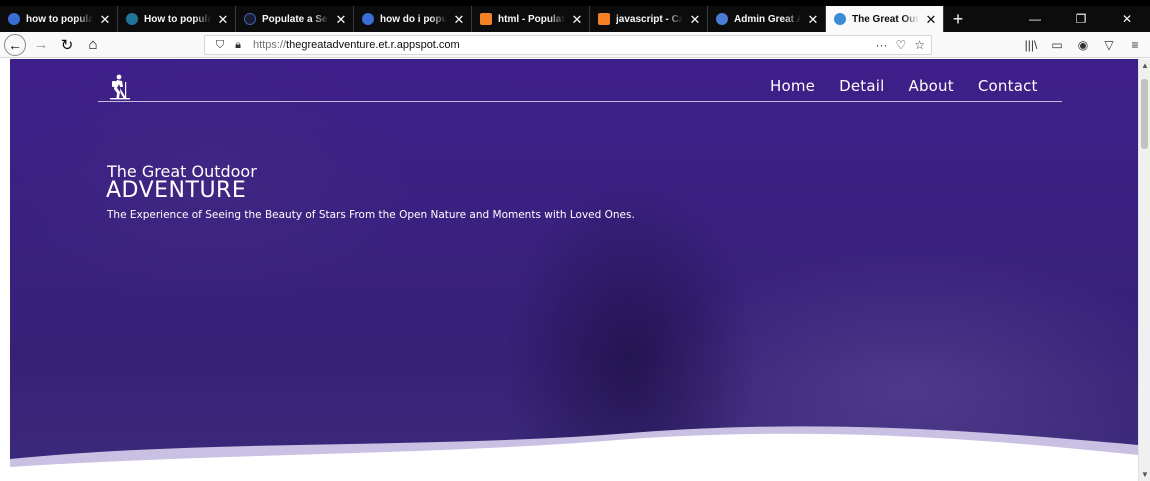 This screenshot has width=1150, height=481. What do you see at coordinates (1145, 65) in the screenshot?
I see `scroll-up-icon: ▲` at bounding box center [1145, 65].